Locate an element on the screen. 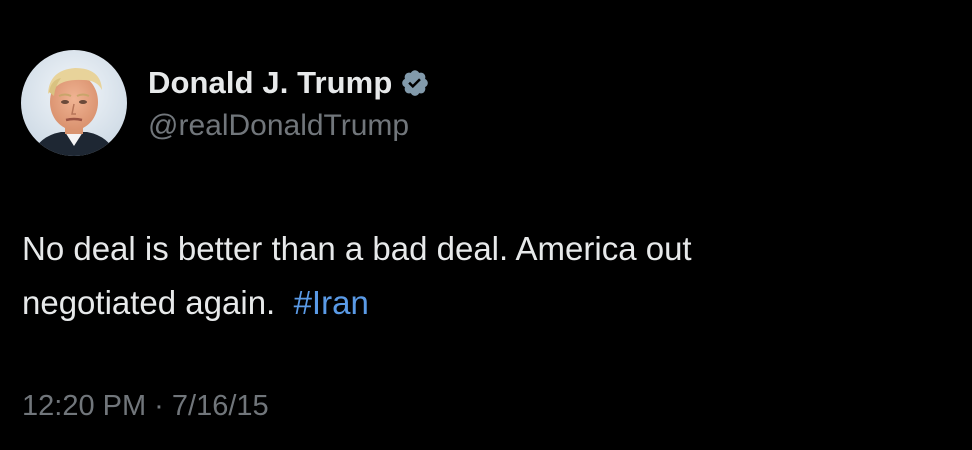  avatar is located at coordinates (74, 103).